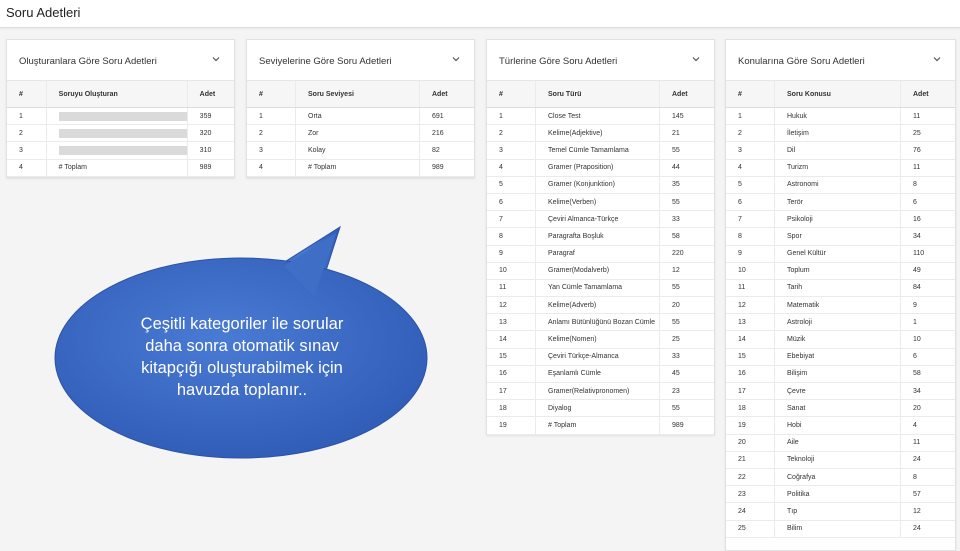 This screenshot has width=960, height=551. Describe the element at coordinates (242, 390) in the screenshot. I see `callout-line: havuzda toplanır..` at that location.